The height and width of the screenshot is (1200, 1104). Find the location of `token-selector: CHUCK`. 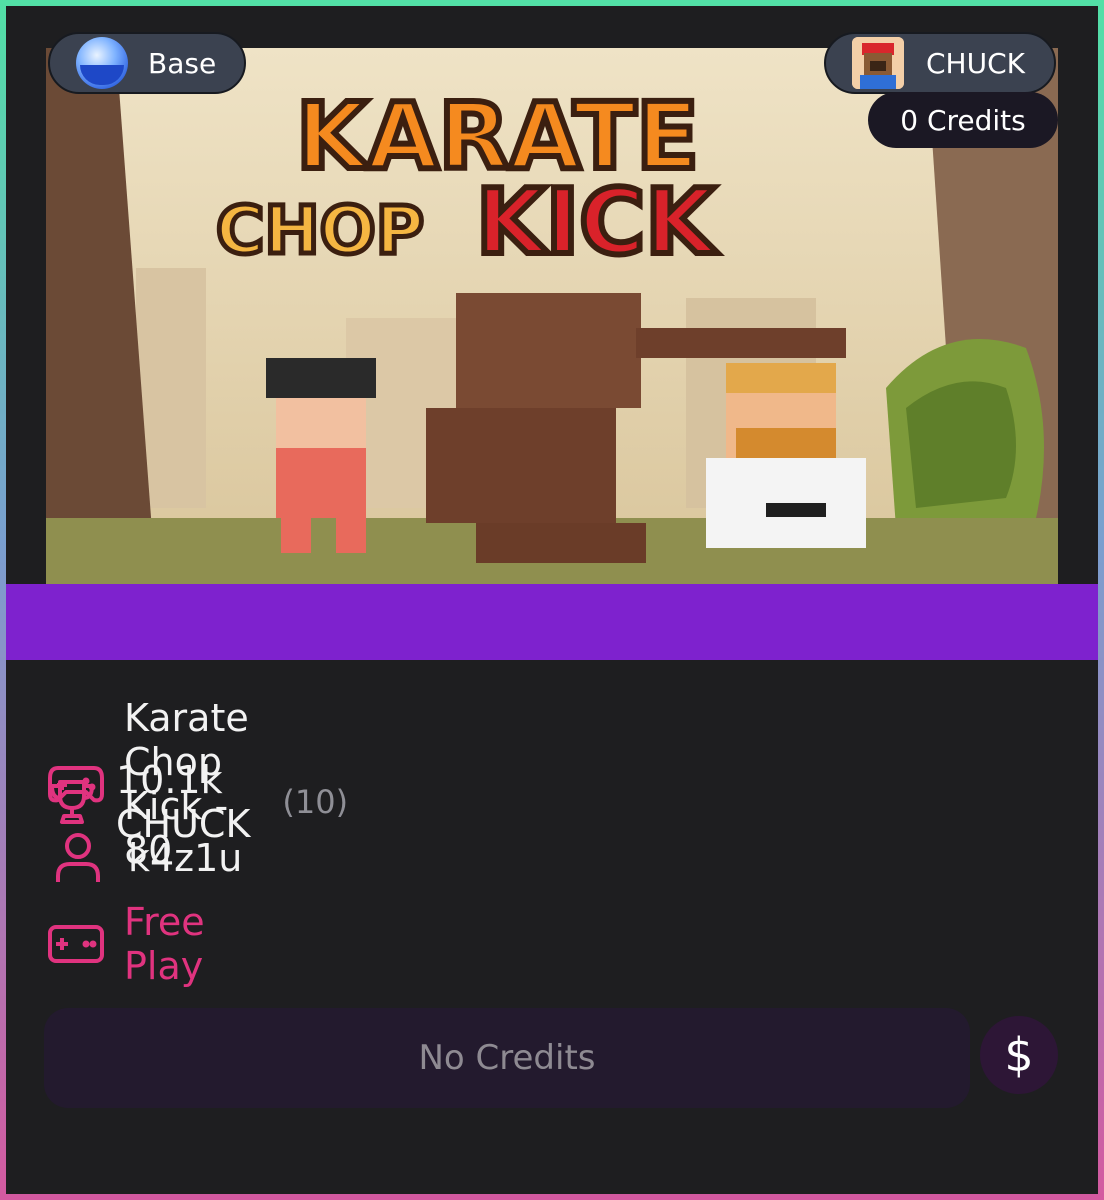

token-selector: CHUCK is located at coordinates (940, 63).